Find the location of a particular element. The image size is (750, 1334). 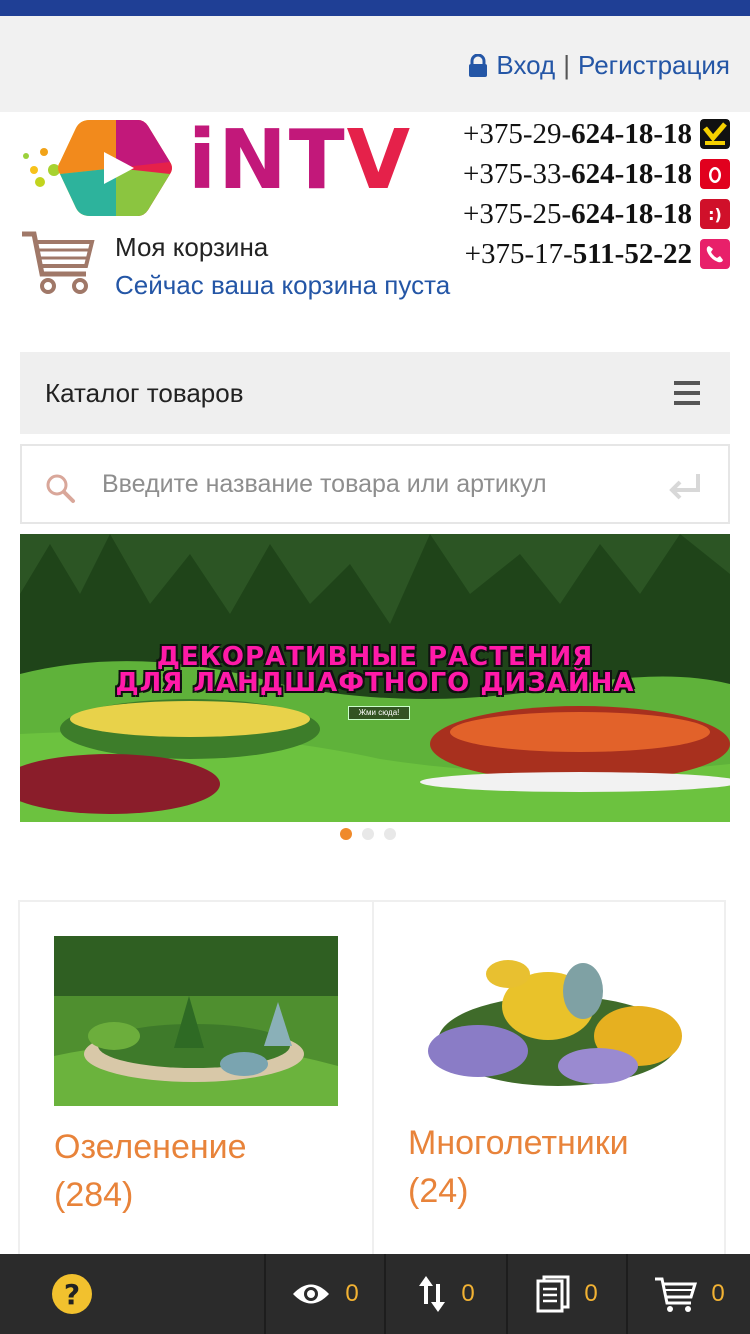

auth-bar: Вход | Регистрация is located at coordinates (375, 64).